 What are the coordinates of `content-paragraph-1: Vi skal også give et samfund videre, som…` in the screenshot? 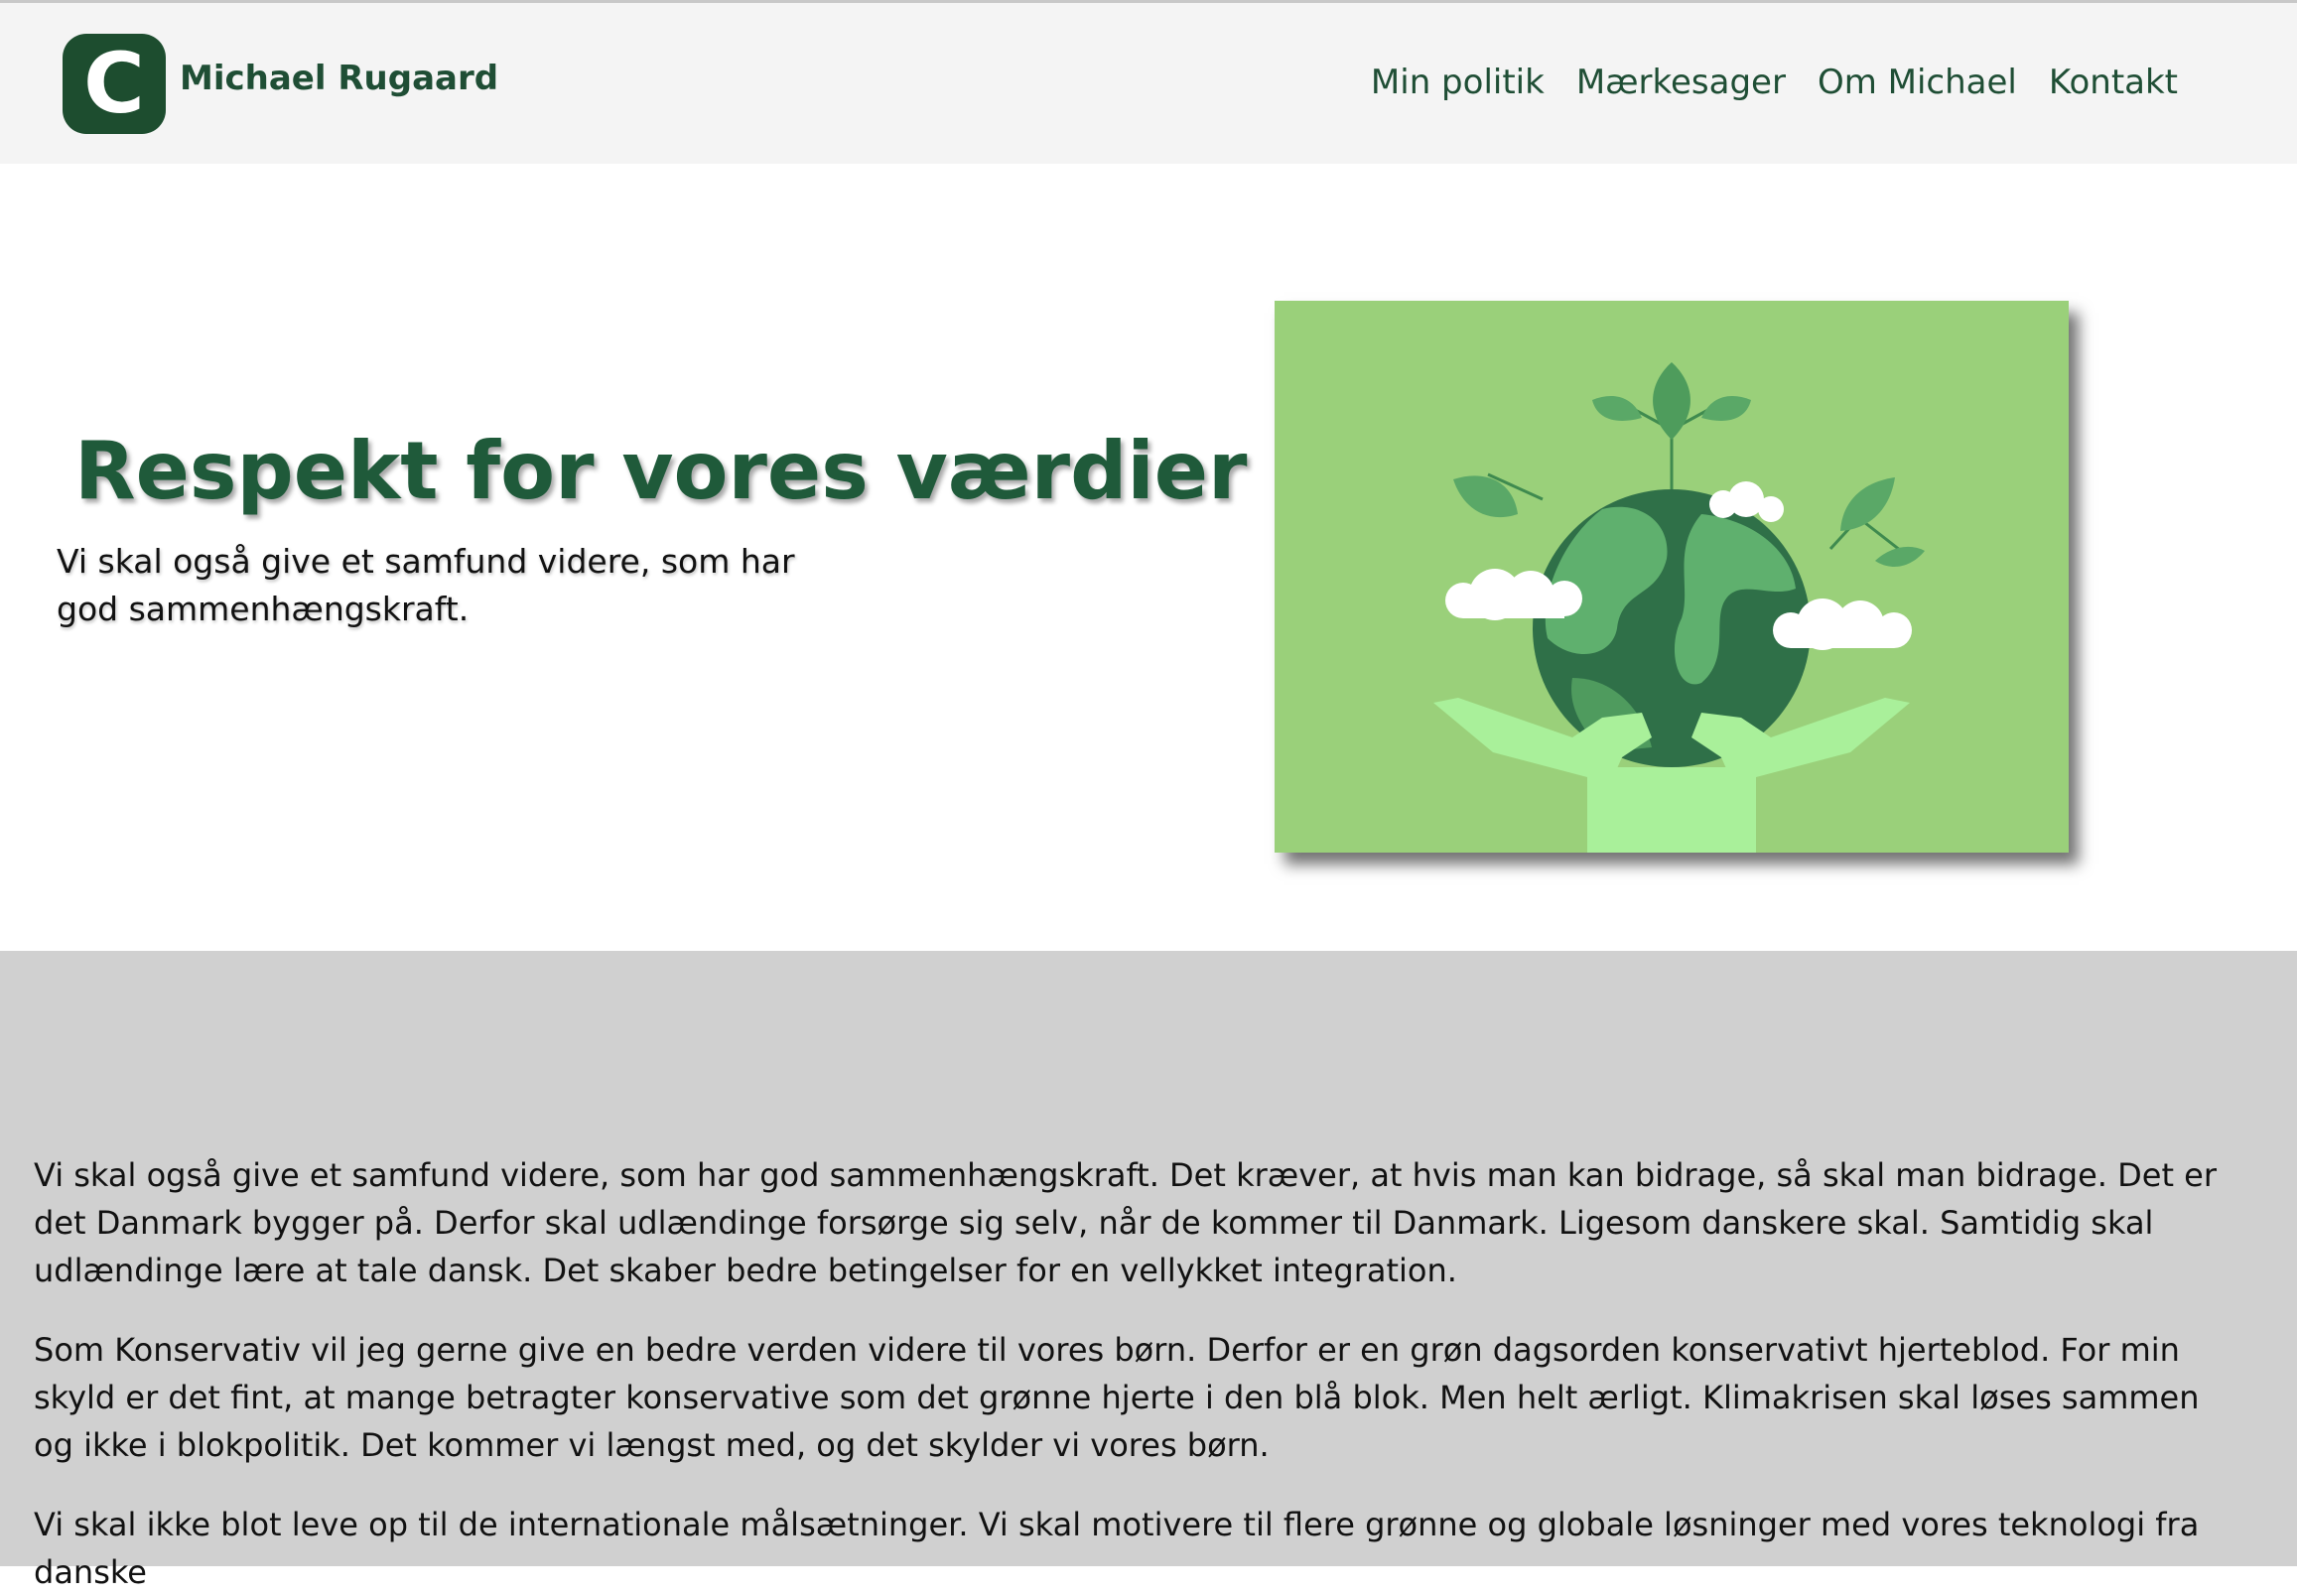 It's located at (1125, 1223).